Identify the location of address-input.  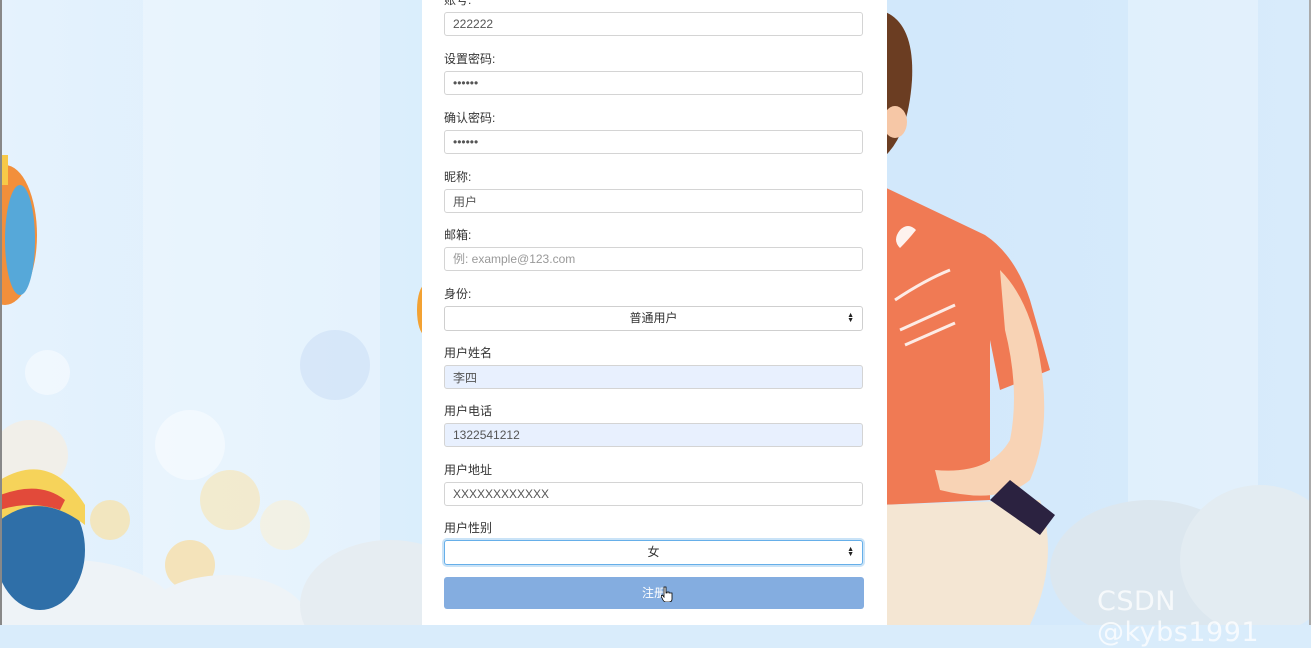
(653, 494).